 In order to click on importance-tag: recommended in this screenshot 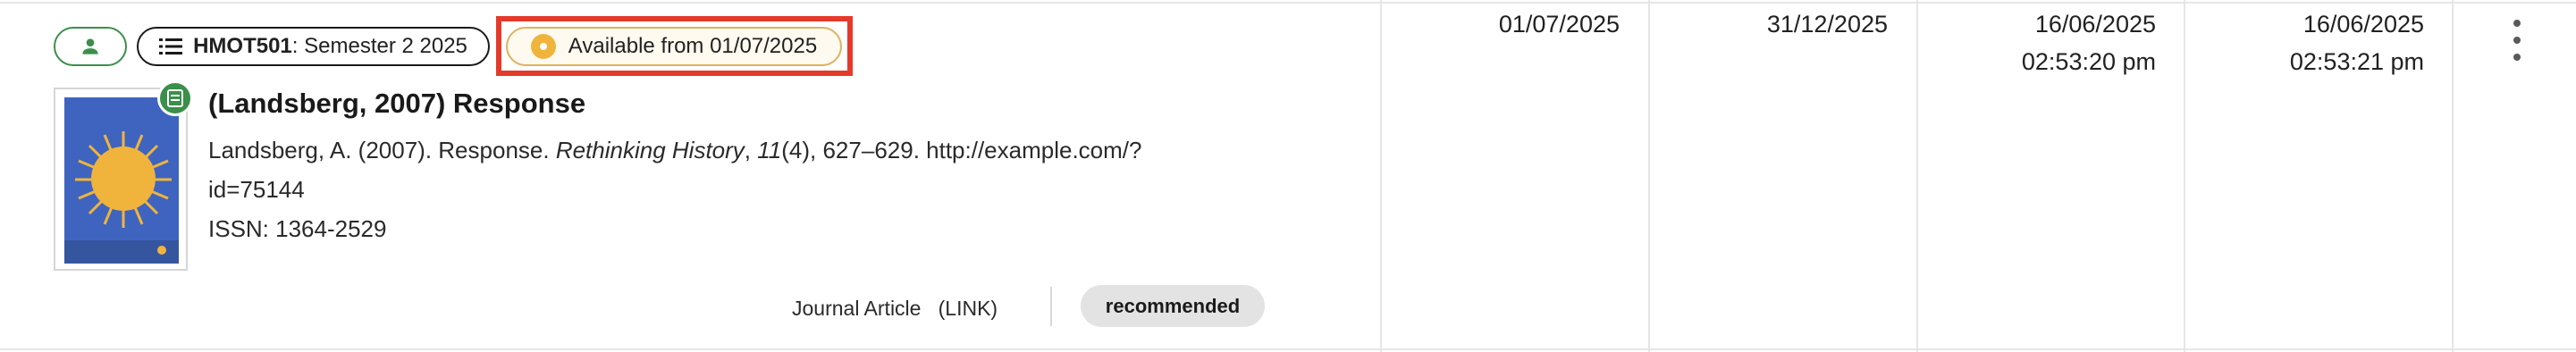, I will do `click(1173, 306)`.